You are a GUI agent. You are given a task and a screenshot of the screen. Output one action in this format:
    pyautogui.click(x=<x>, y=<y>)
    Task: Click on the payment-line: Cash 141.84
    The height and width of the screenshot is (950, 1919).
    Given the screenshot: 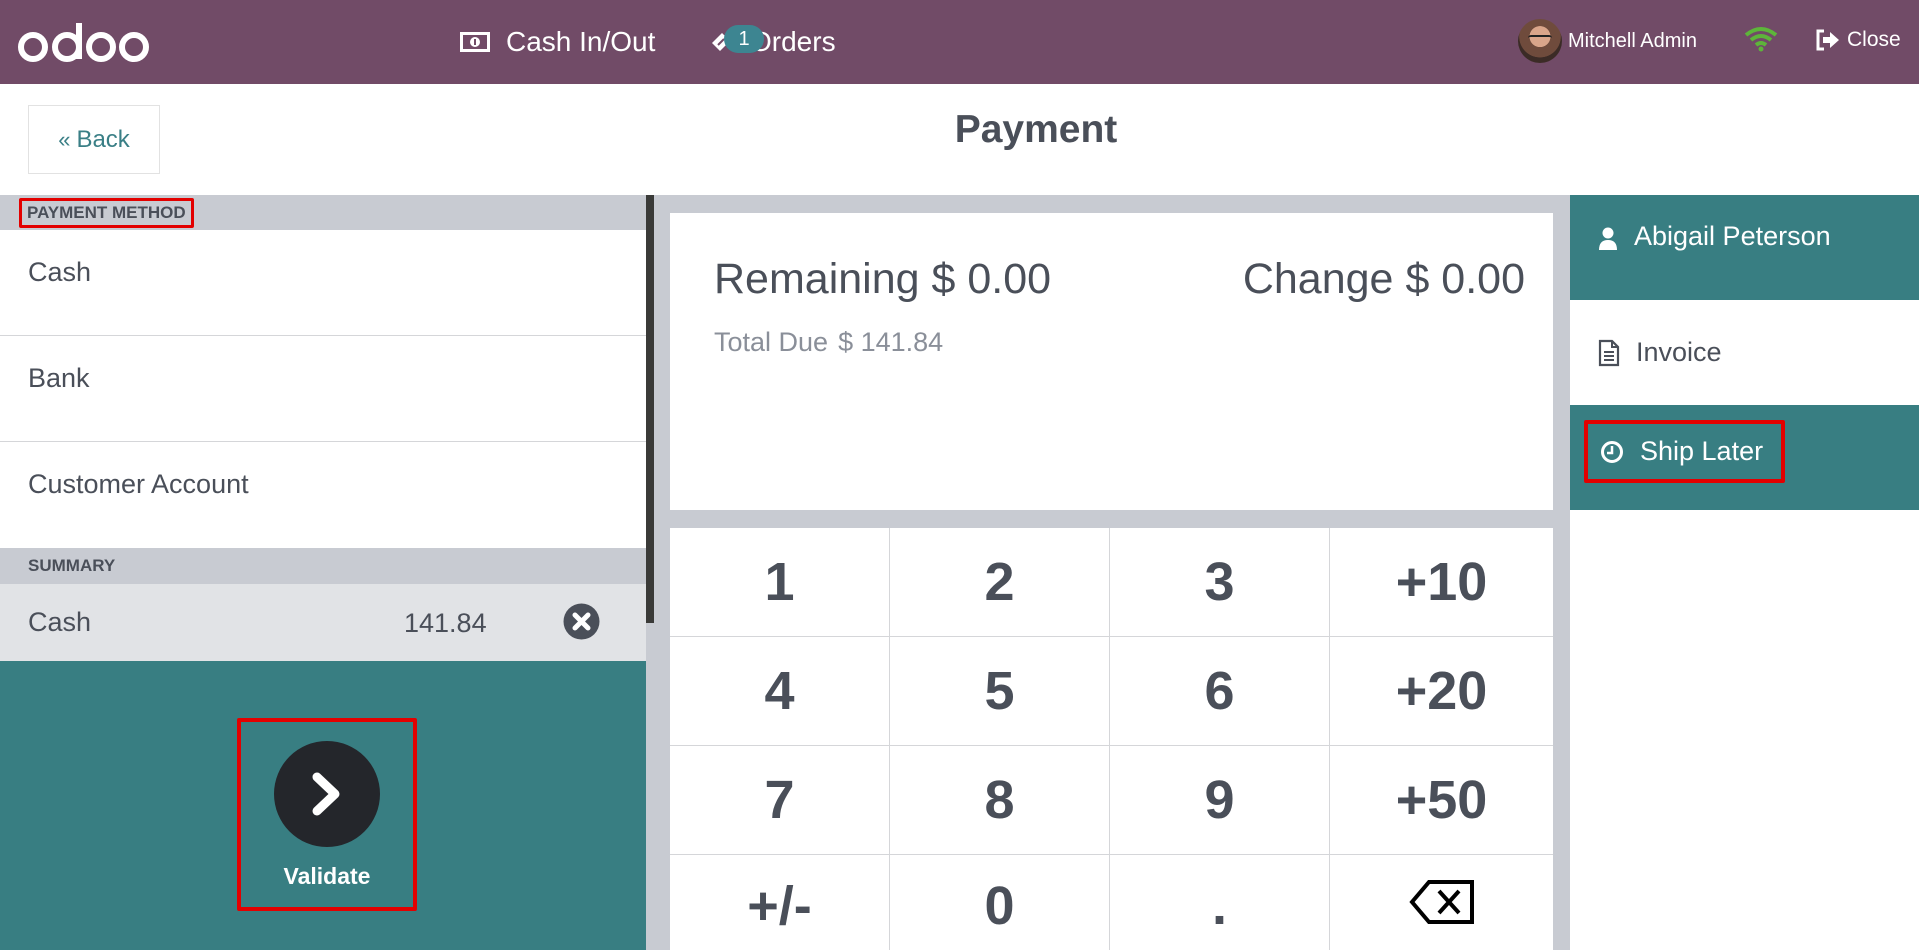 What is the action you would take?
    pyautogui.click(x=323, y=622)
    